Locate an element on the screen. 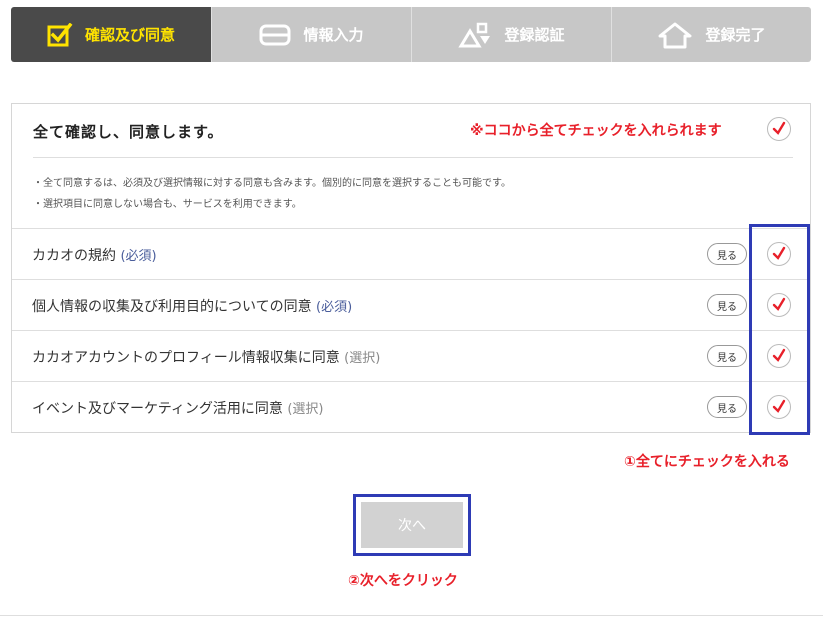  annotation-click-next: ②次へをクリック is located at coordinates (403, 581).